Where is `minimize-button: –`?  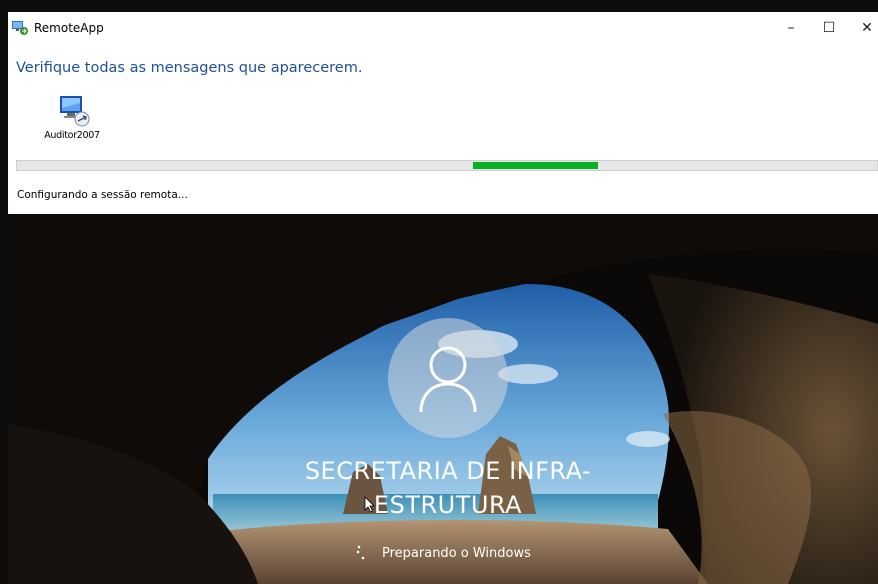 minimize-button: – is located at coordinates (791, 28).